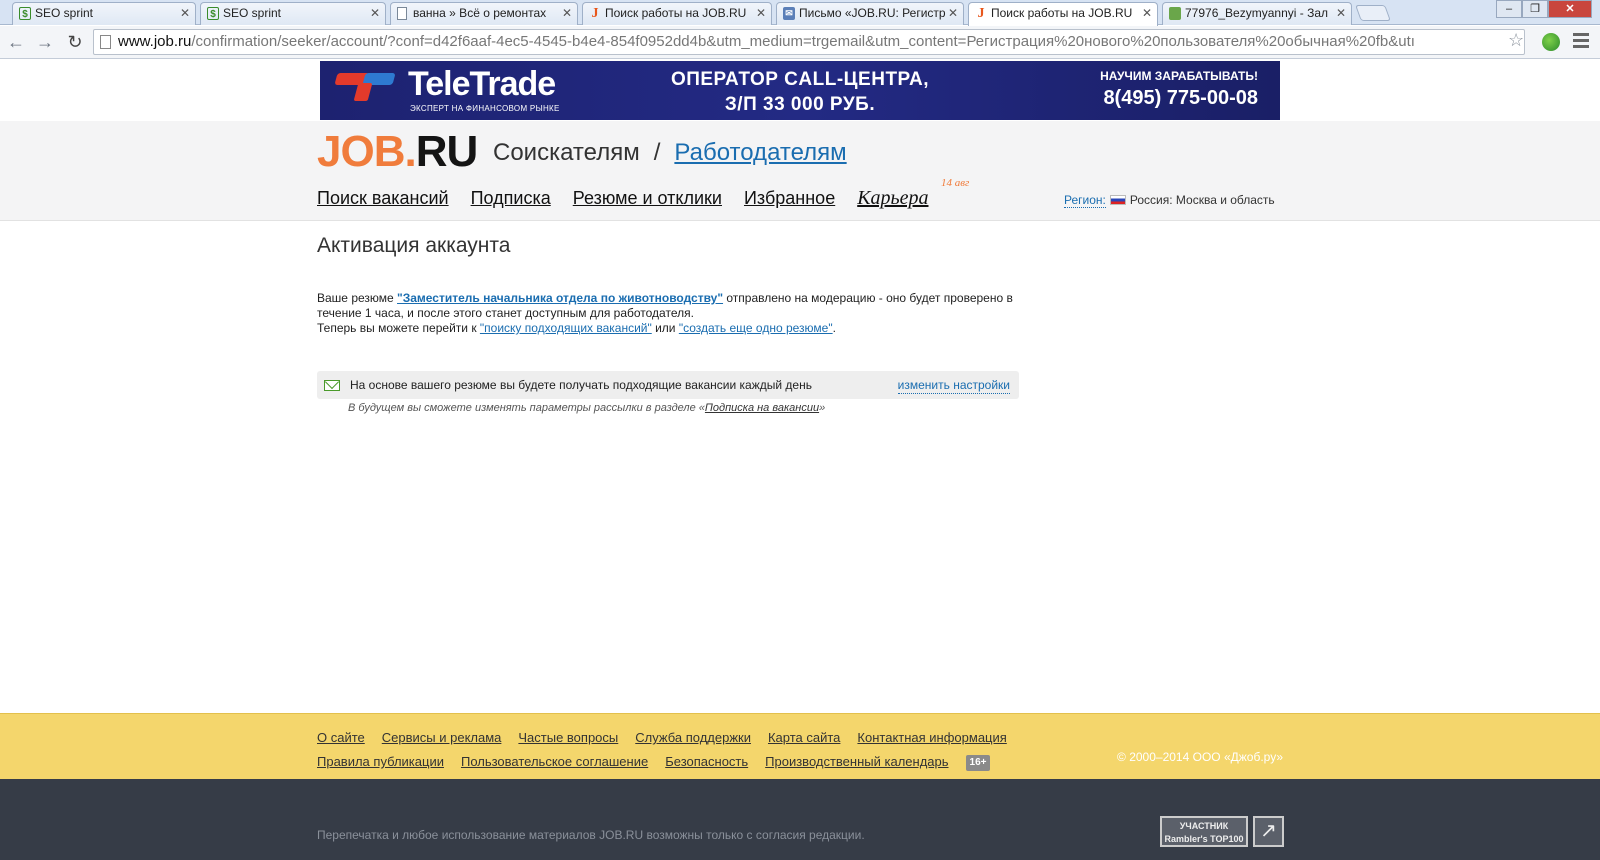  I want to click on forward-arrow-icon: →, so click(45, 42).